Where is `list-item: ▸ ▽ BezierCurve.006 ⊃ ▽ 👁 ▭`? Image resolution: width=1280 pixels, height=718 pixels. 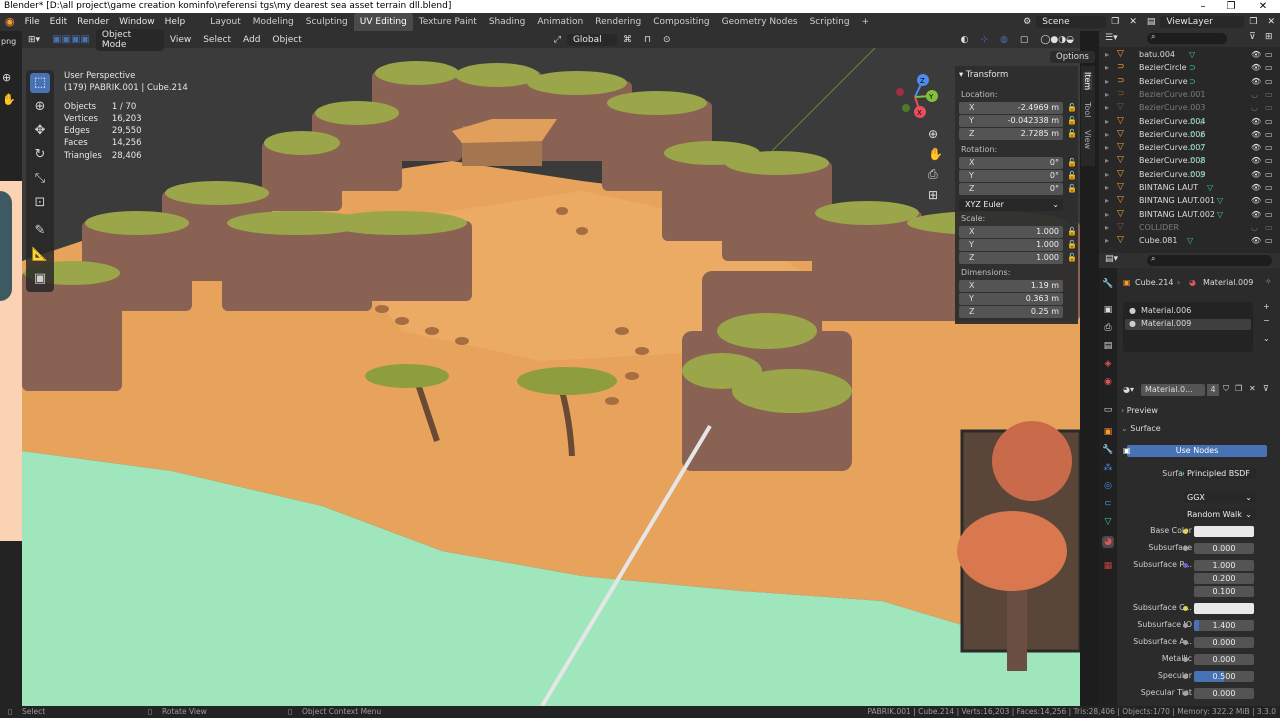
list-item: ▸ ▽ BezierCurve.006 ⊃ ▽ 👁 ▭ is located at coordinates (1189, 134).